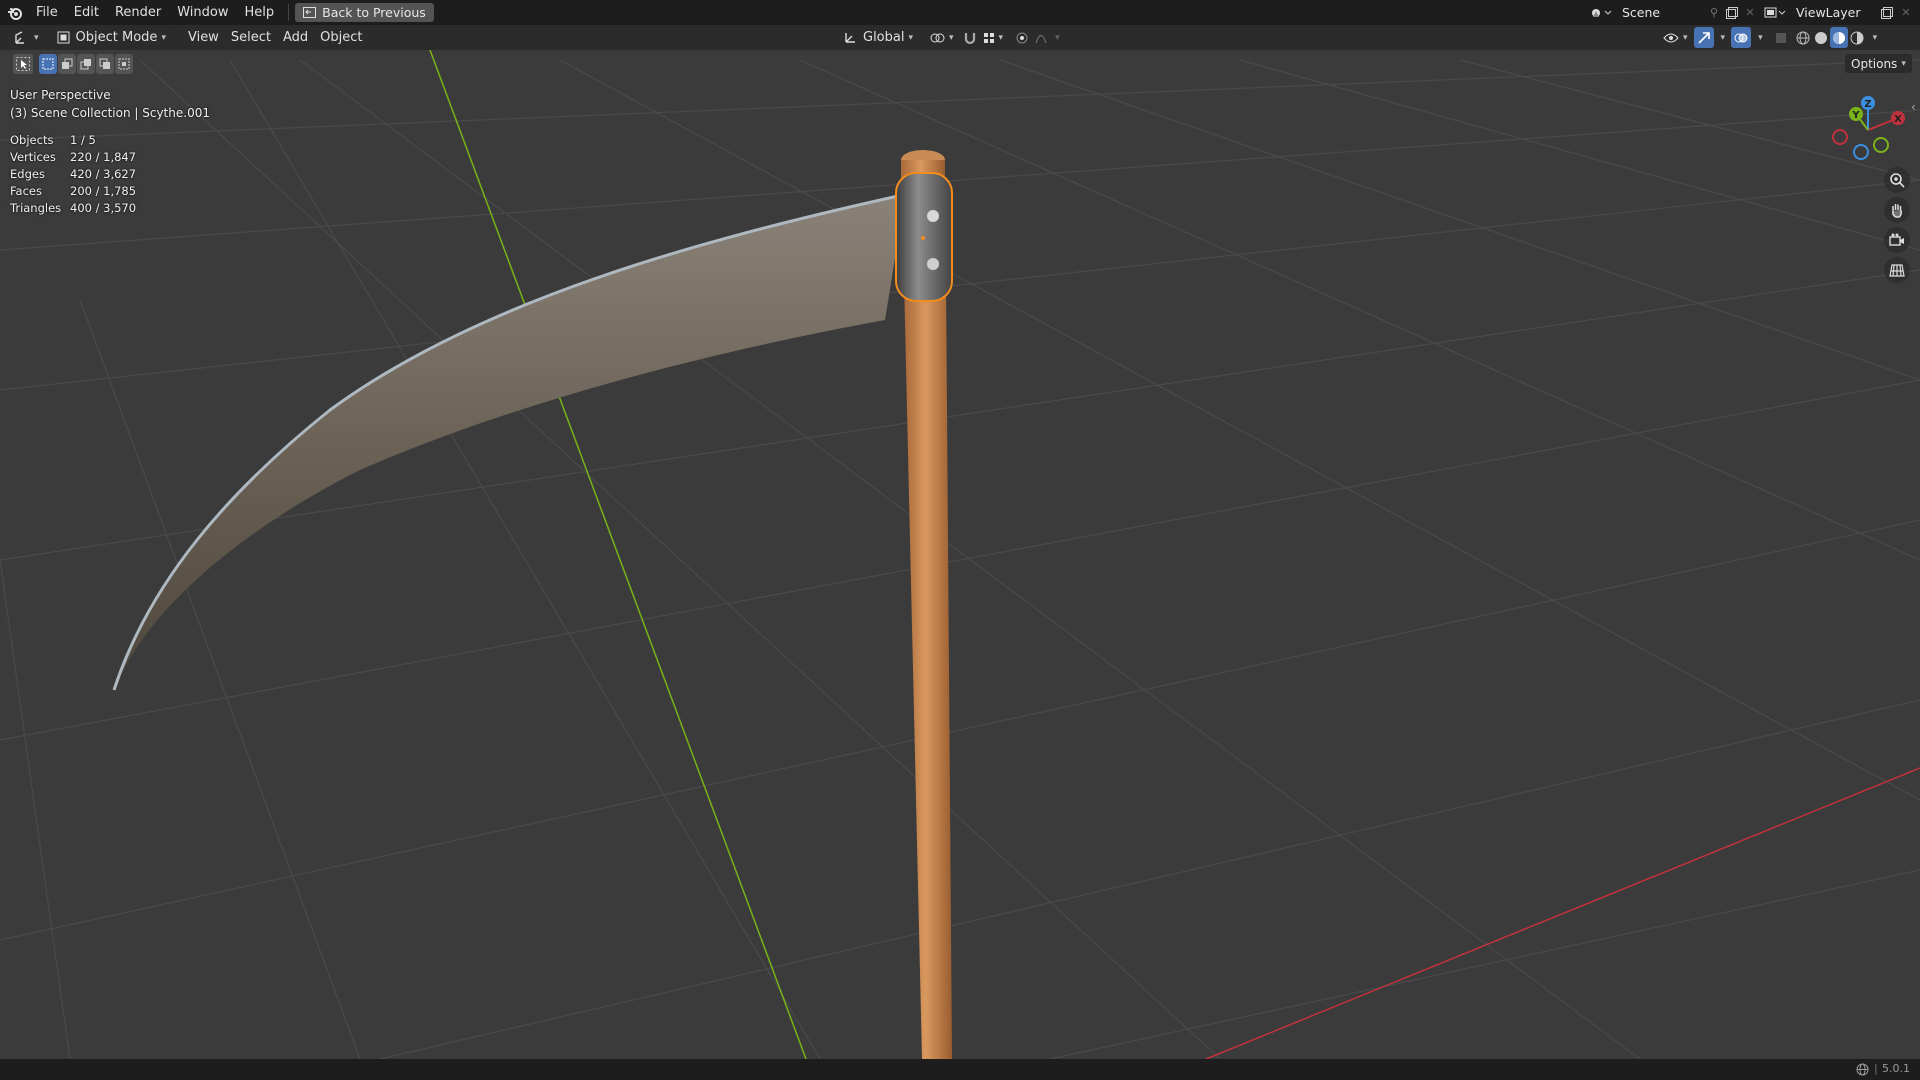 This screenshot has height=1080, width=1920. I want to click on back-to-previous-button: Back to Previous, so click(364, 12).